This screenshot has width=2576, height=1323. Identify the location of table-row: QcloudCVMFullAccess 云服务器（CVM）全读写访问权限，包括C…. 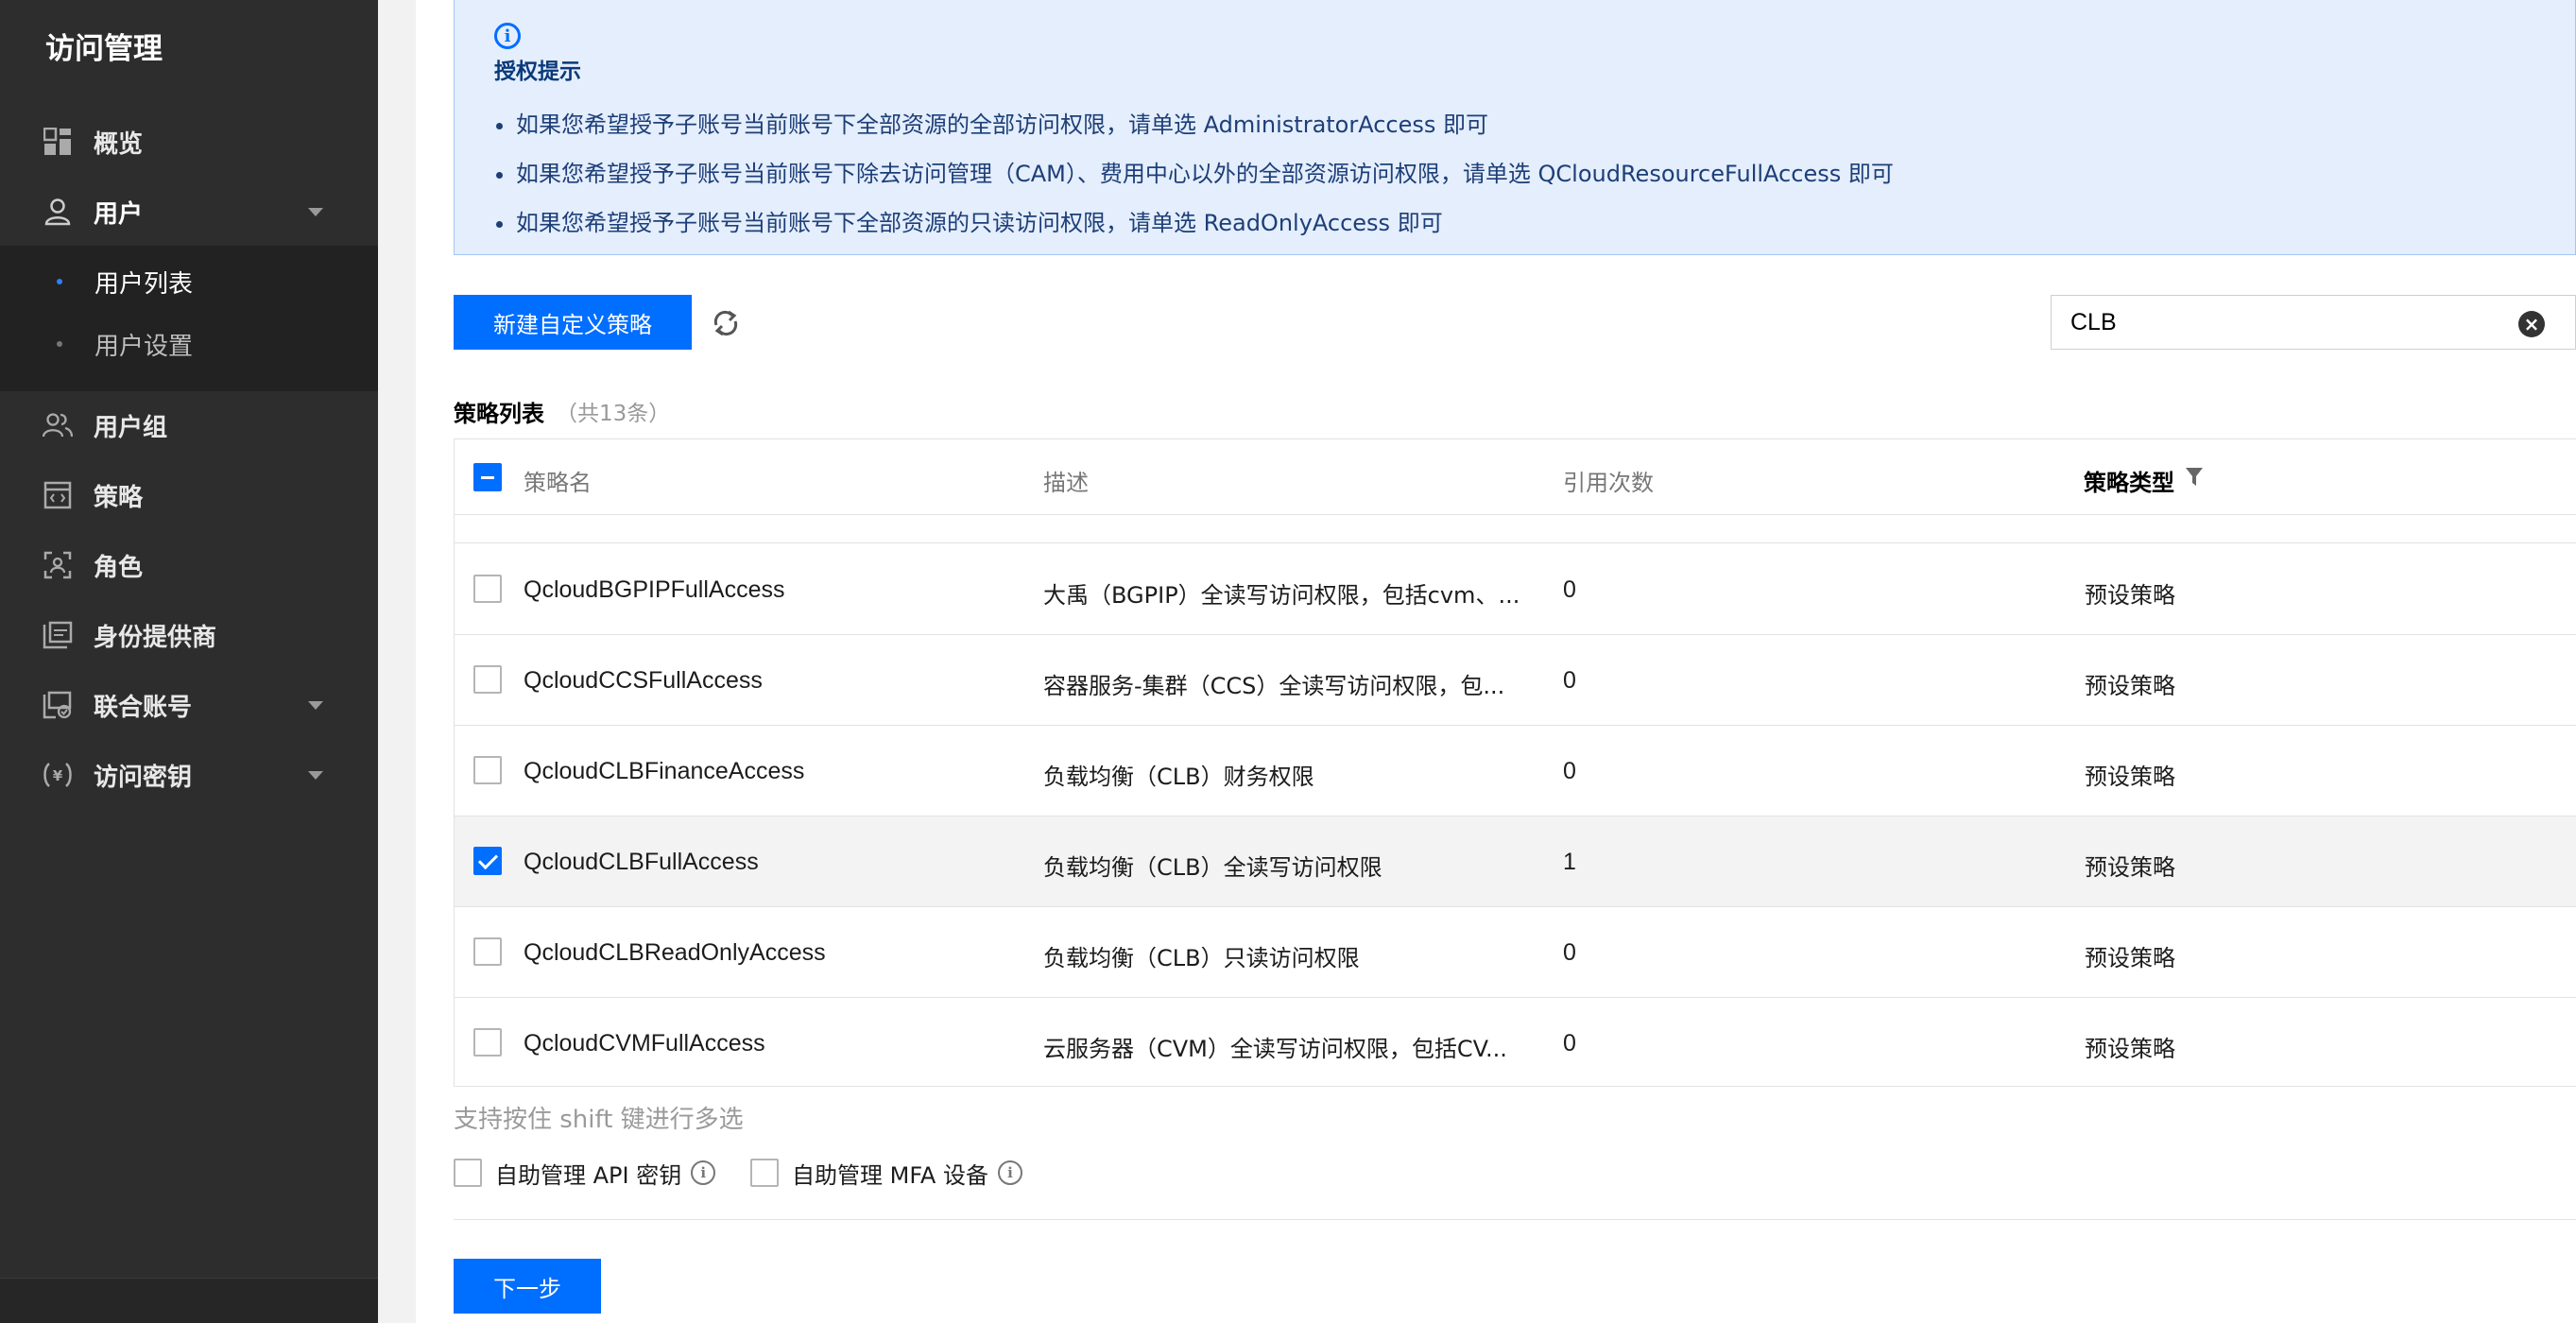
(1515, 1043).